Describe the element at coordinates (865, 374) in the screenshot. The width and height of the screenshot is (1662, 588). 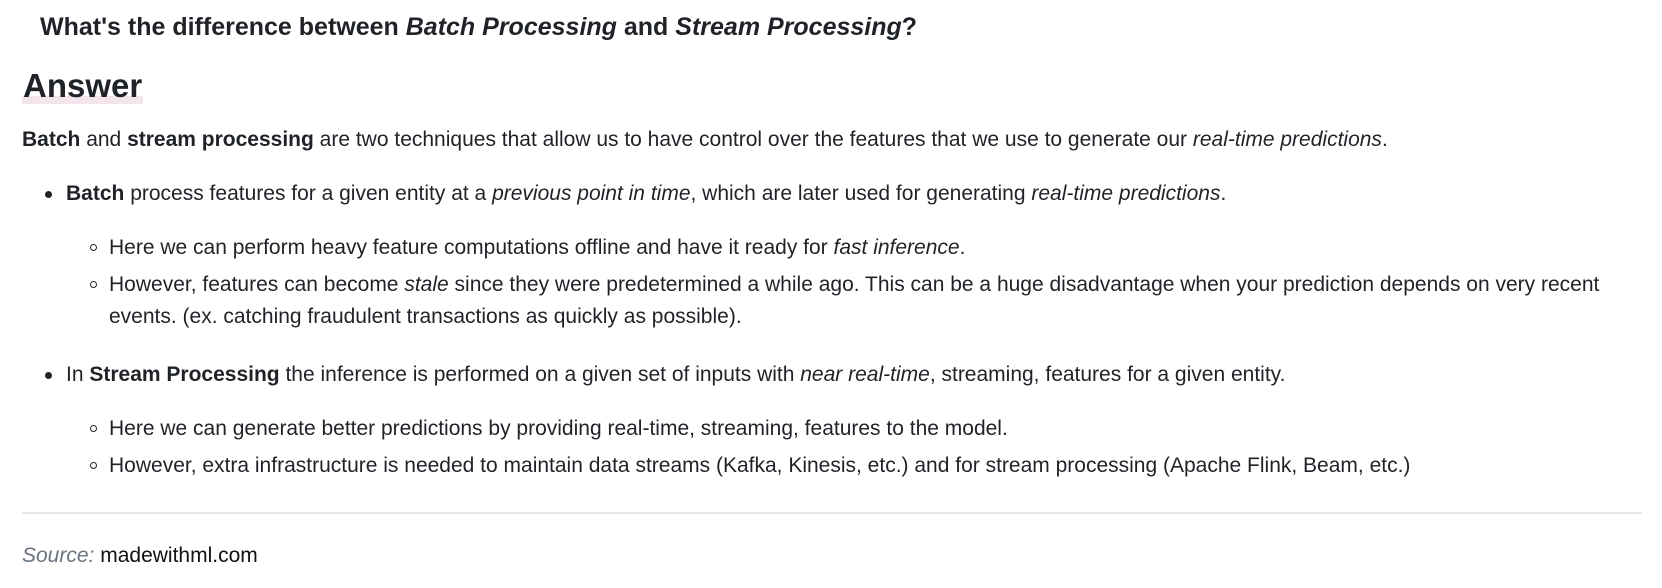
I see `stream-italic: near real-time` at that location.